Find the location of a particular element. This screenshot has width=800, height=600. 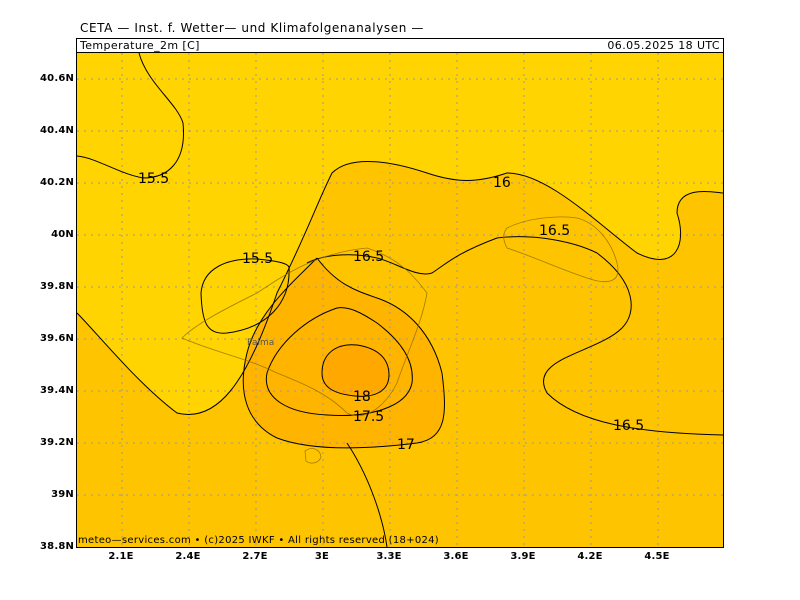

contour-label-16-5-c: 16.5 is located at coordinates (629, 426).